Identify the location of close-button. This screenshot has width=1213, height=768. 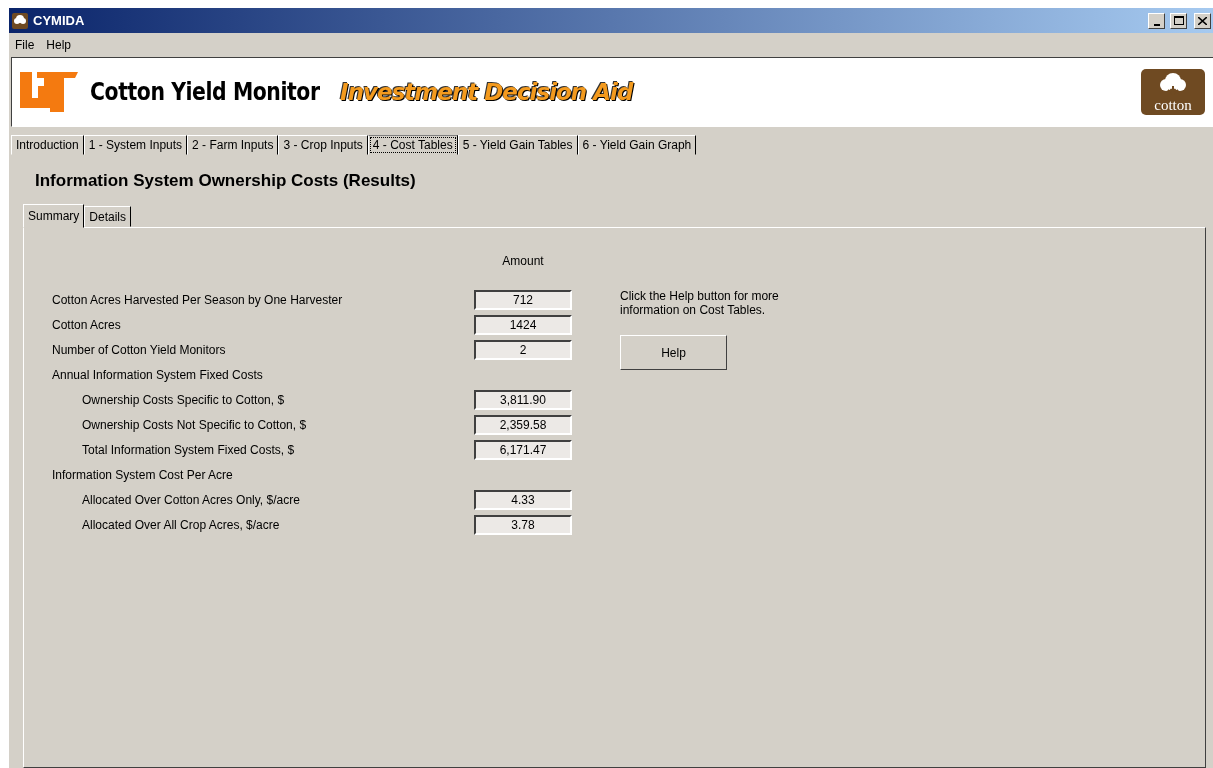
(1202, 20).